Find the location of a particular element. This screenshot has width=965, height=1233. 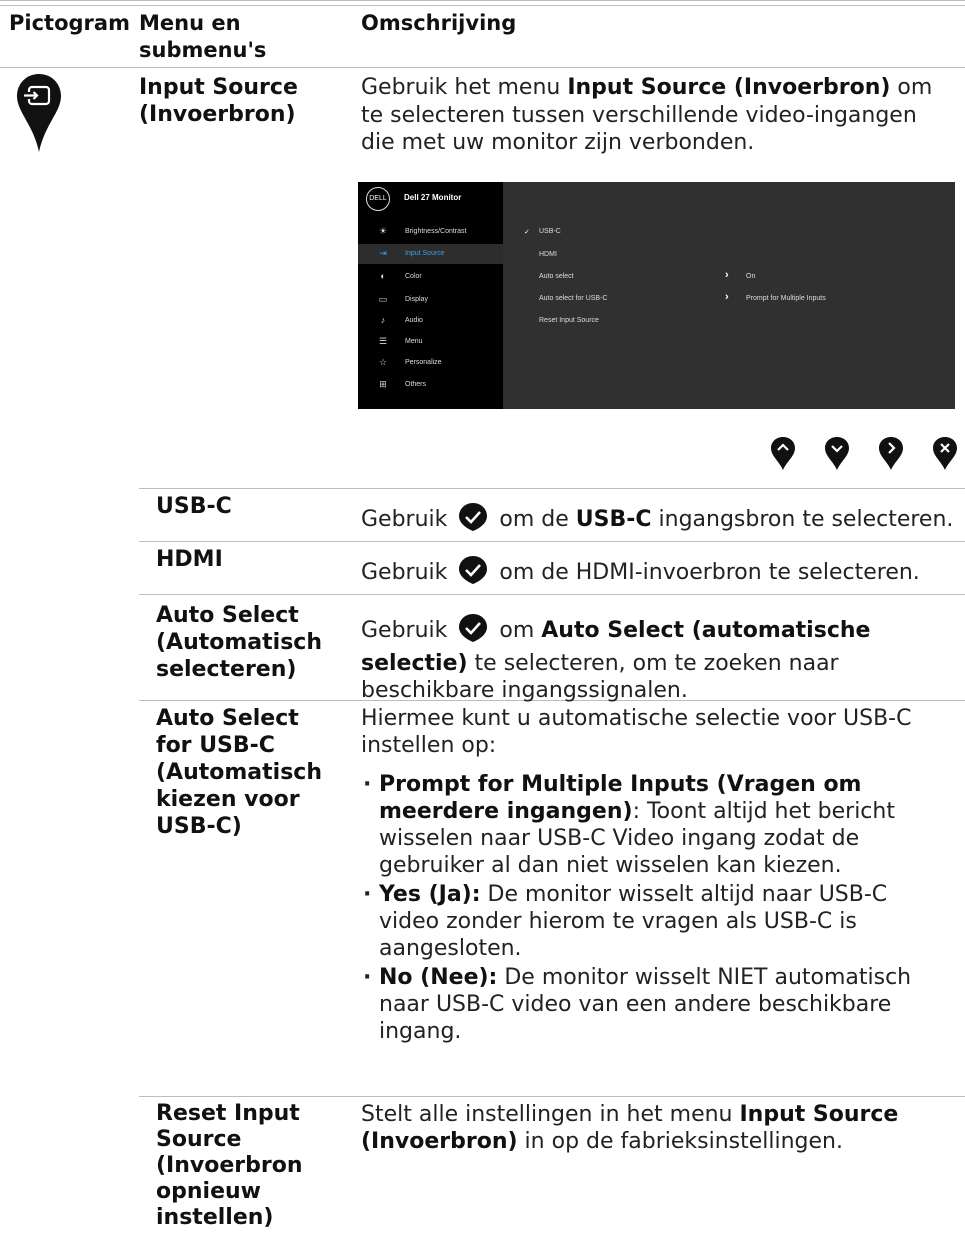

input-source-icon: ⇥ is located at coordinates (383, 253).